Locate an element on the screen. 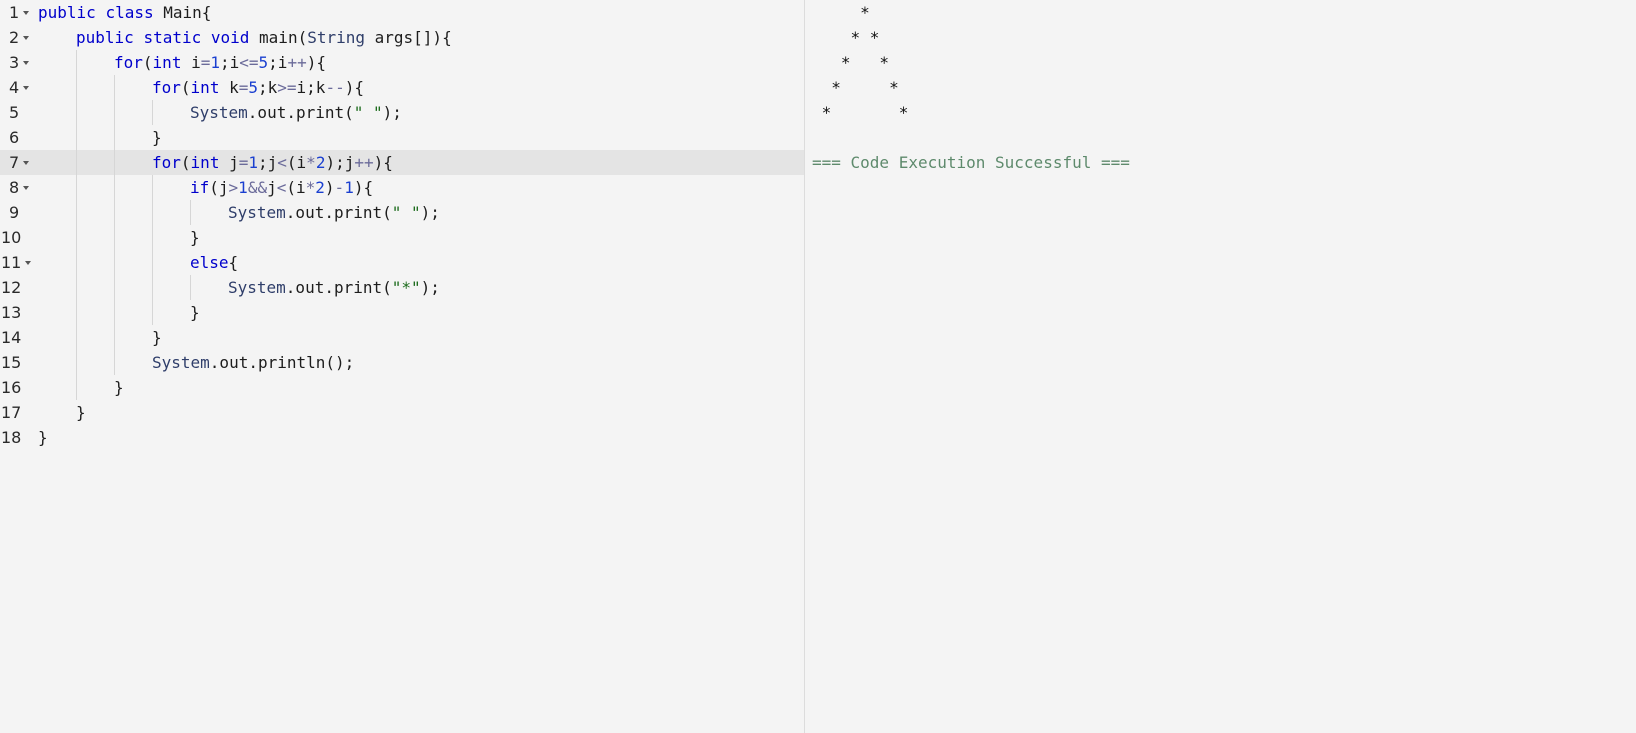 This screenshot has width=1636, height=733. line-gutter: 13 is located at coordinates (18, 312).